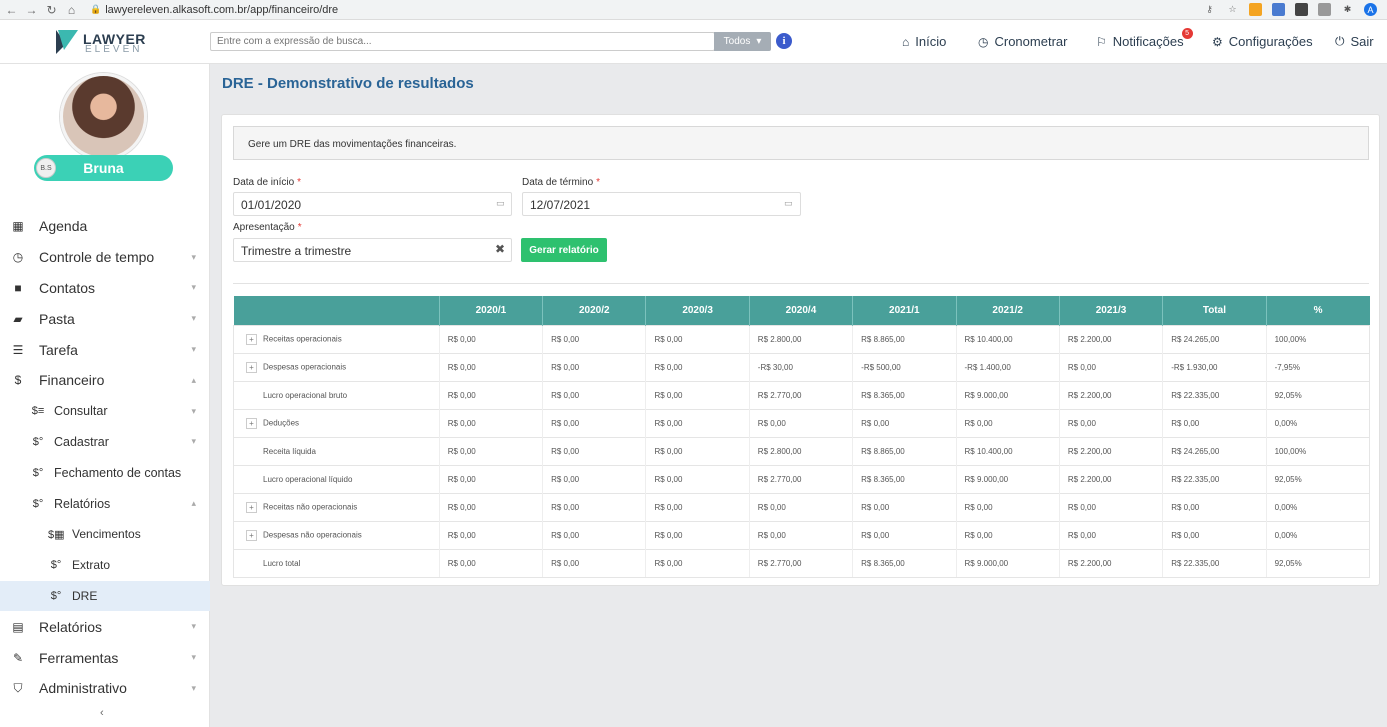 This screenshot has height=727, width=1387. I want to click on nav-cronometrar: ◷ Cronometrar, so click(1022, 41).